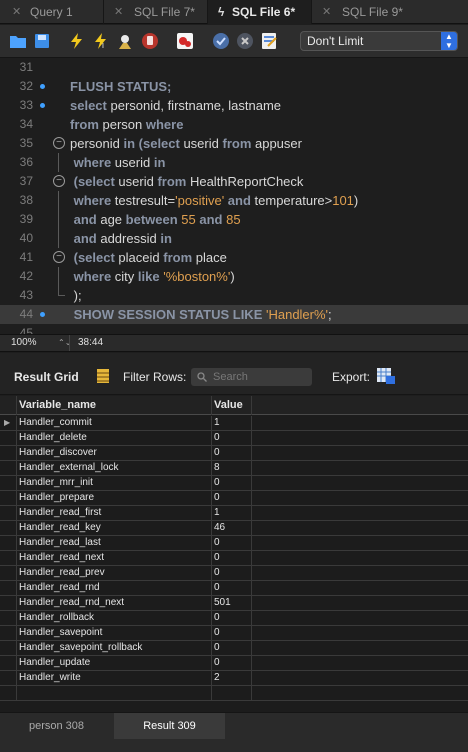 This screenshot has width=468, height=752. I want to click on table-row: Handler_rollback 0, so click(234, 618).